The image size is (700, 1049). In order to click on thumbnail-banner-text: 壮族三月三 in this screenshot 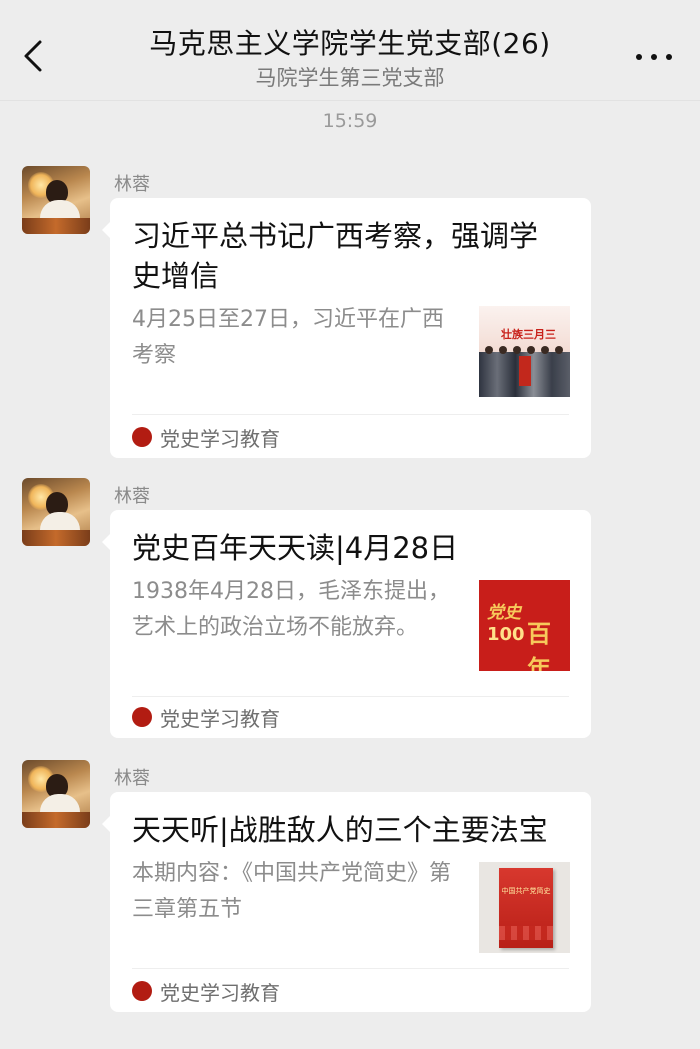, I will do `click(528, 334)`.